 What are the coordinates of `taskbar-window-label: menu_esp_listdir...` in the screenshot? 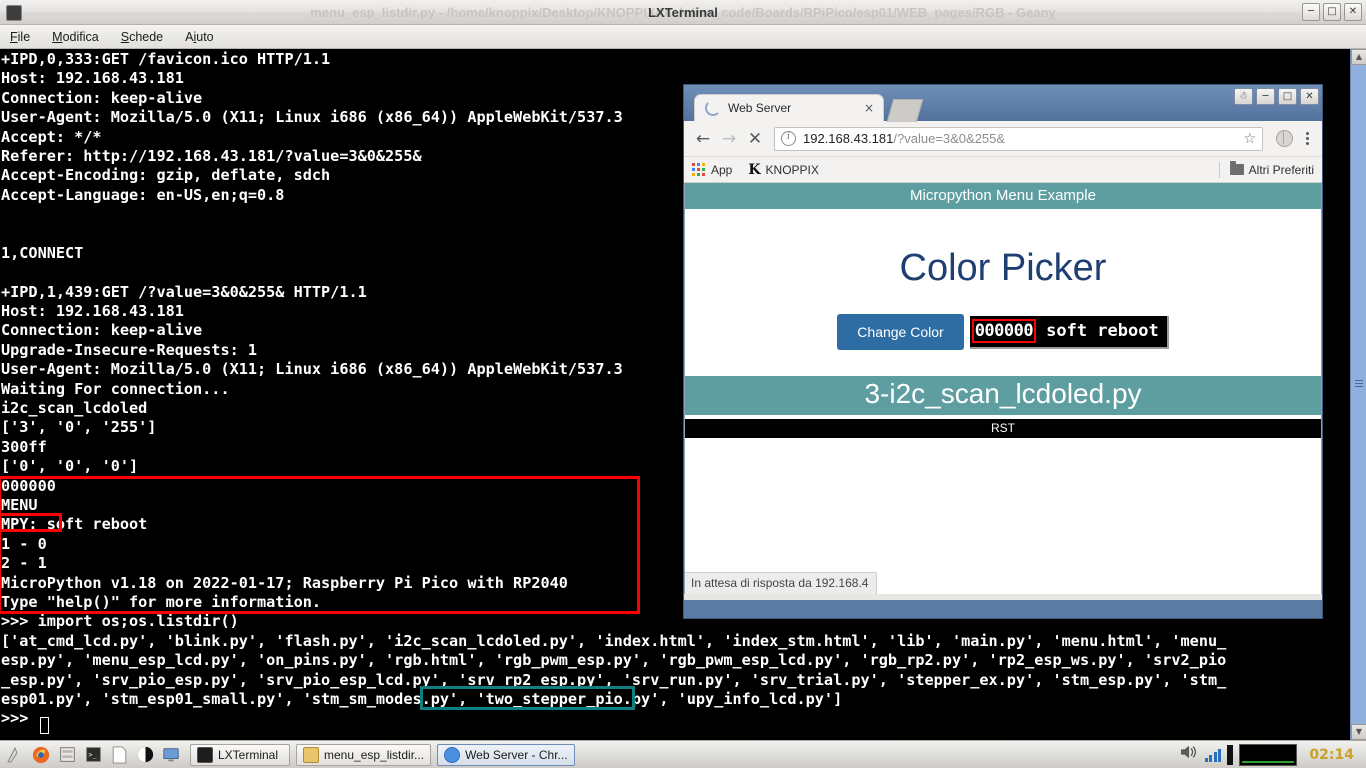 It's located at (374, 754).